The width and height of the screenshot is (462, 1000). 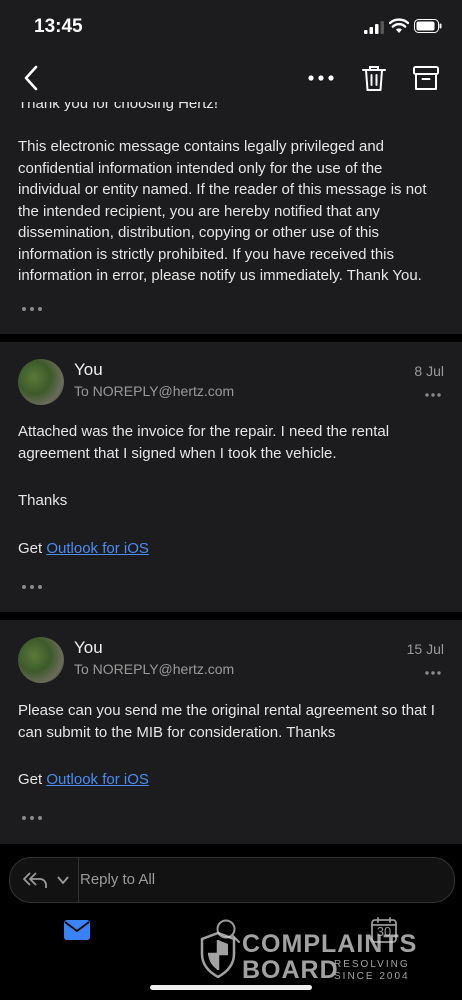 What do you see at coordinates (232, 880) in the screenshot?
I see `reply-bar: Reply to All` at bounding box center [232, 880].